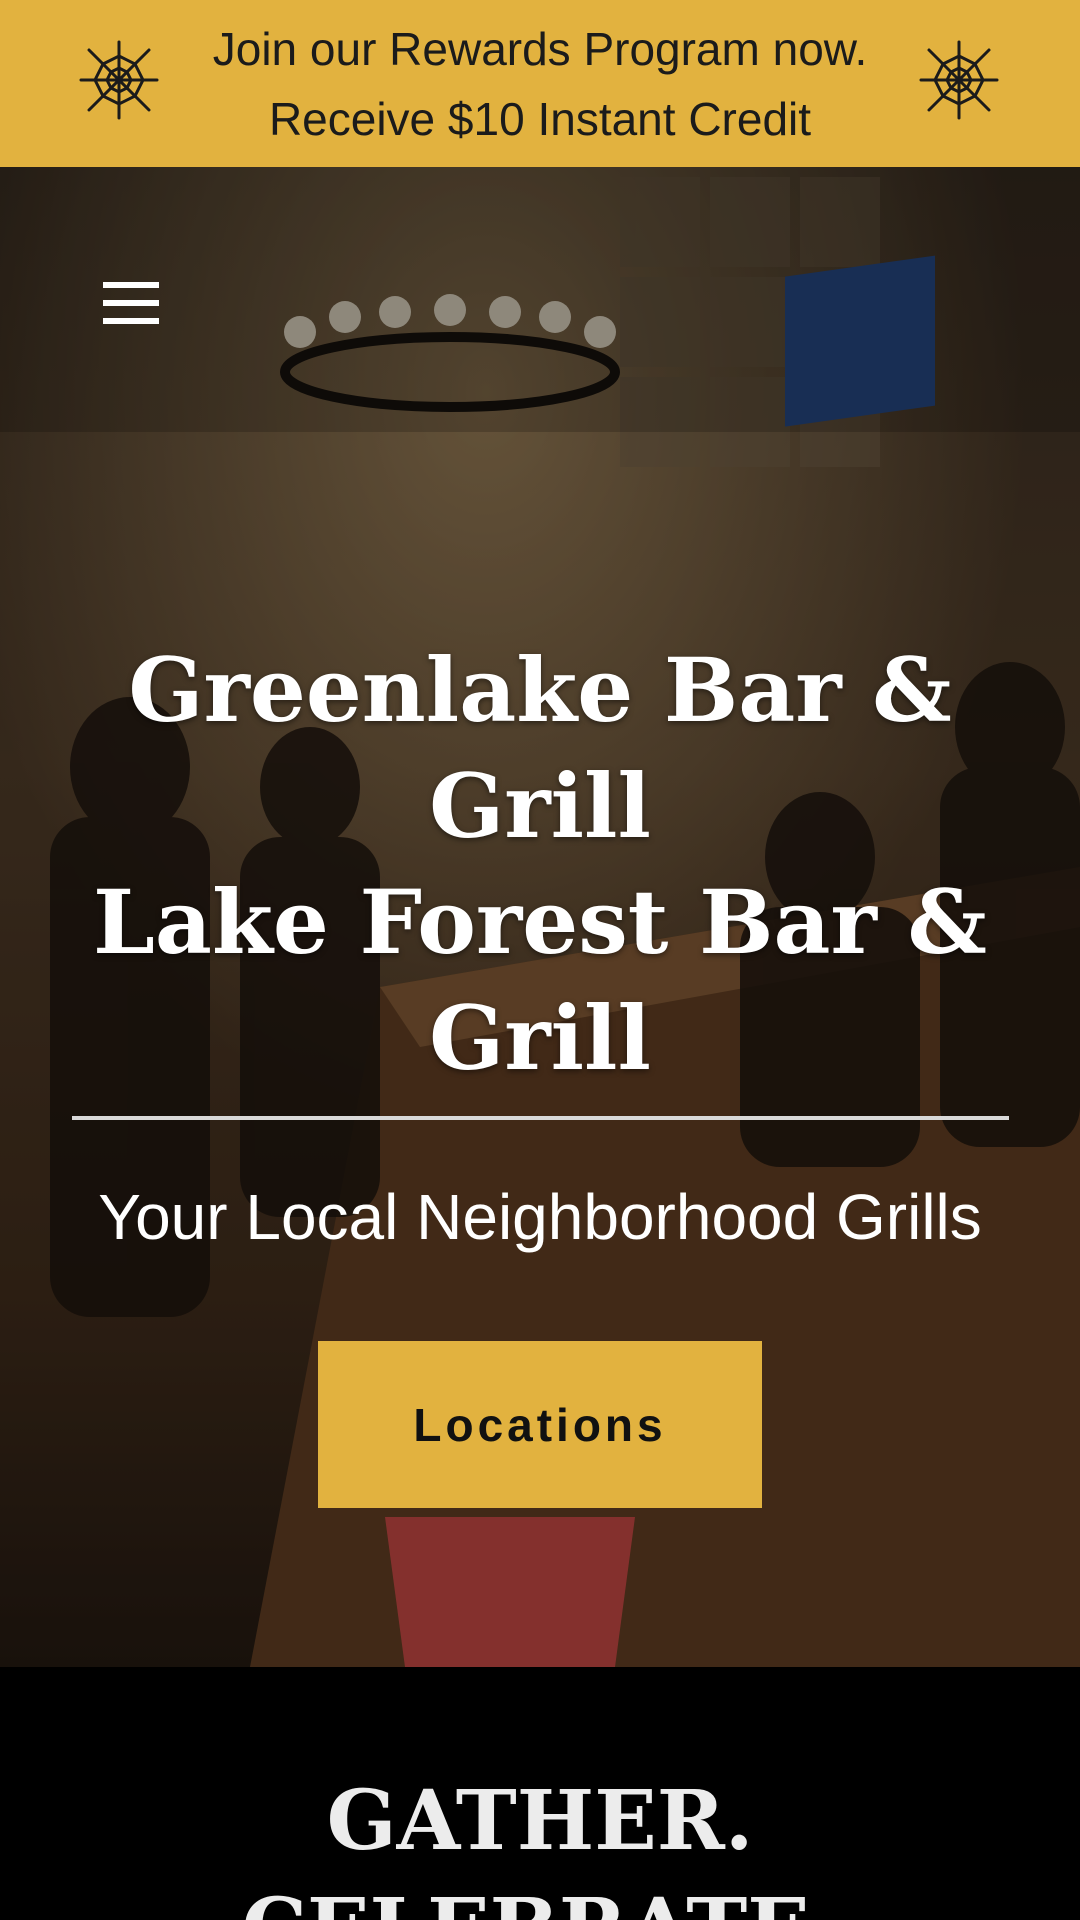 The width and height of the screenshot is (1080, 1920). What do you see at coordinates (540, 1424) in the screenshot?
I see `locations-button: Locations` at bounding box center [540, 1424].